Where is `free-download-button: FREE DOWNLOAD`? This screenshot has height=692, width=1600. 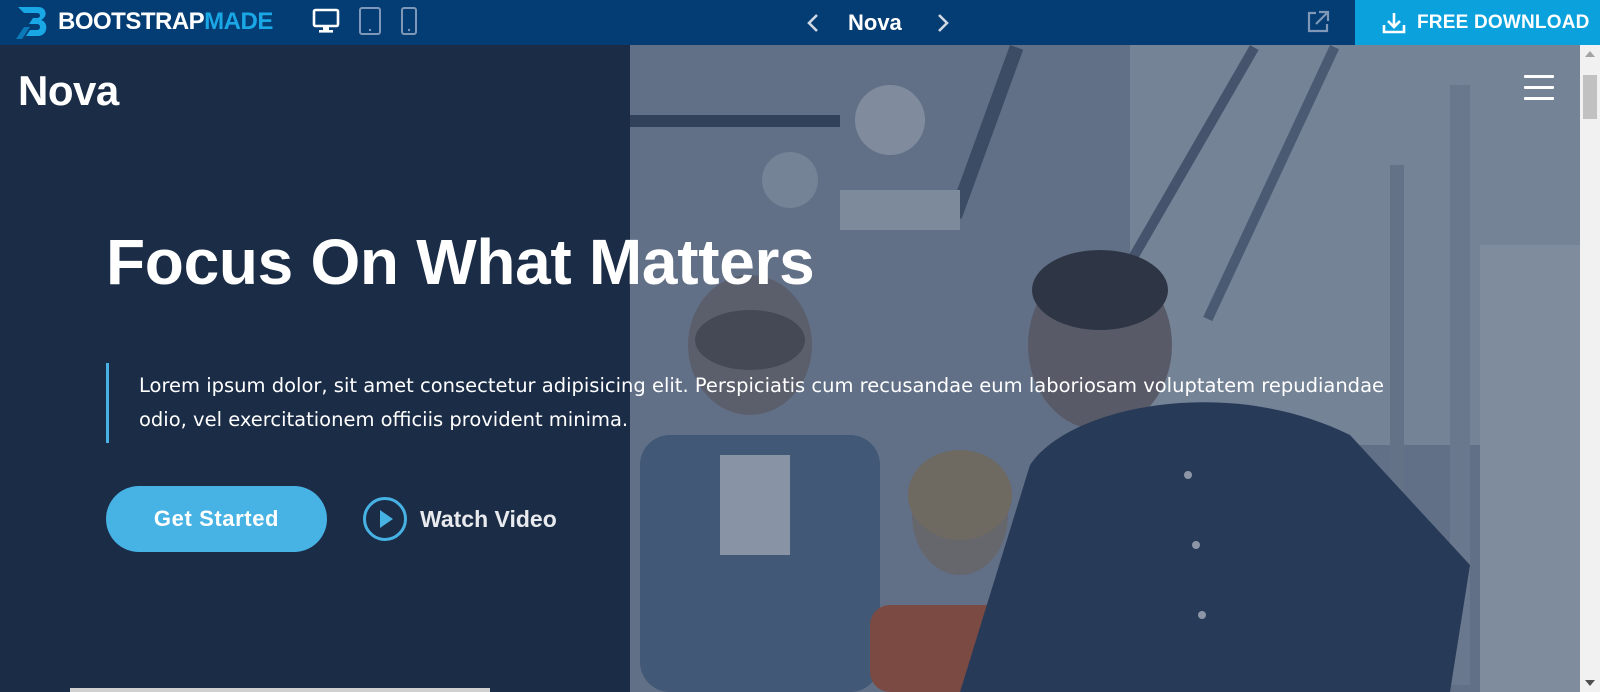 free-download-button: FREE DOWNLOAD is located at coordinates (1477, 22).